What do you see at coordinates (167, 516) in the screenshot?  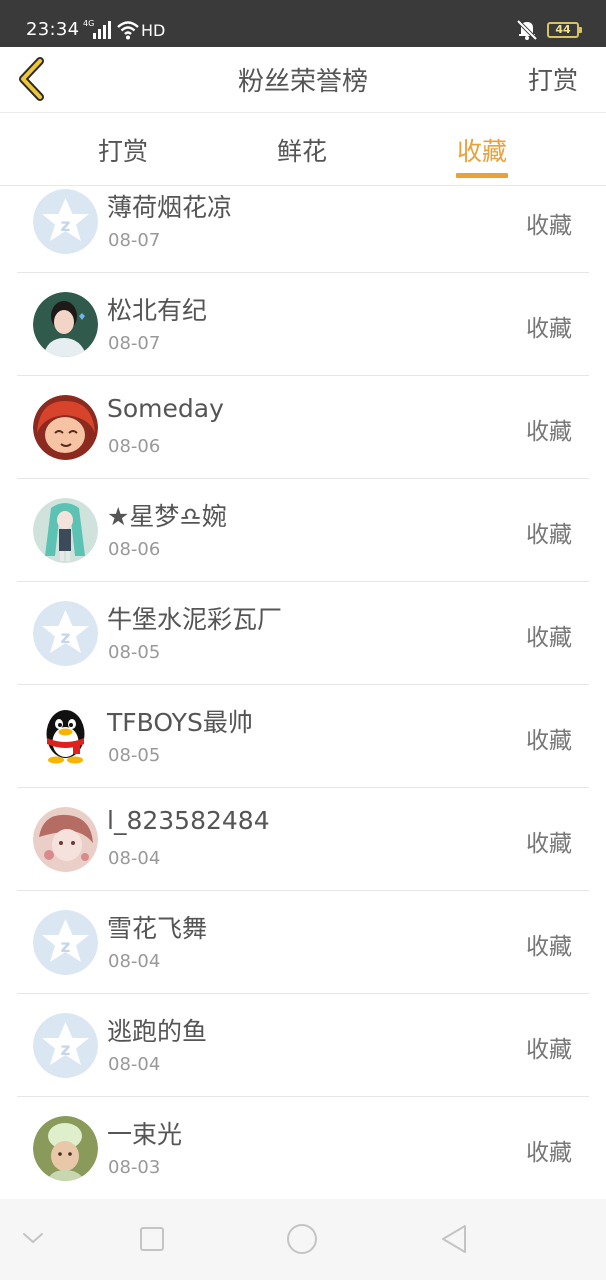 I see `fan-name: ★星梦♎婉` at bounding box center [167, 516].